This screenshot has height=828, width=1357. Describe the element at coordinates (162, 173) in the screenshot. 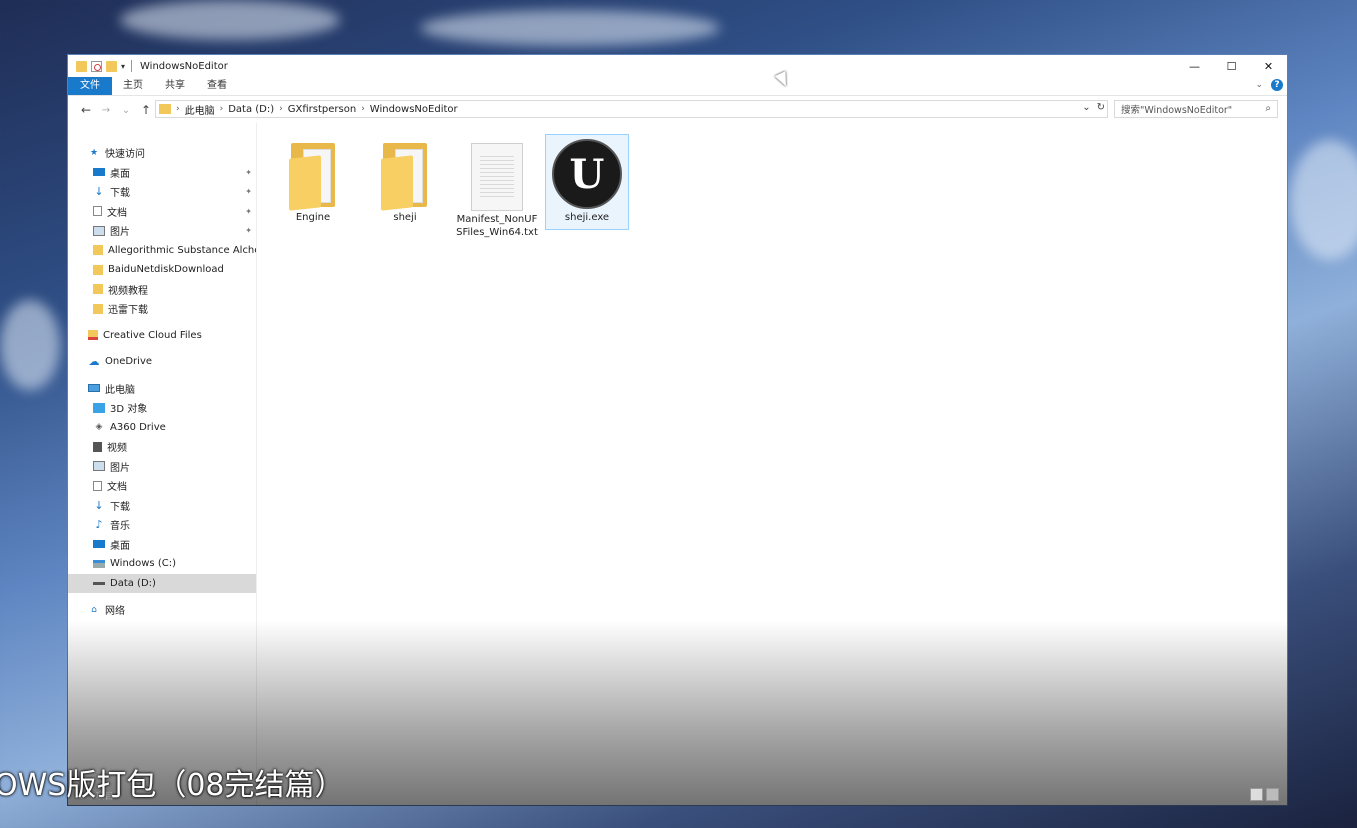

I see `nav-item-desktop: 桌面 ✦` at that location.